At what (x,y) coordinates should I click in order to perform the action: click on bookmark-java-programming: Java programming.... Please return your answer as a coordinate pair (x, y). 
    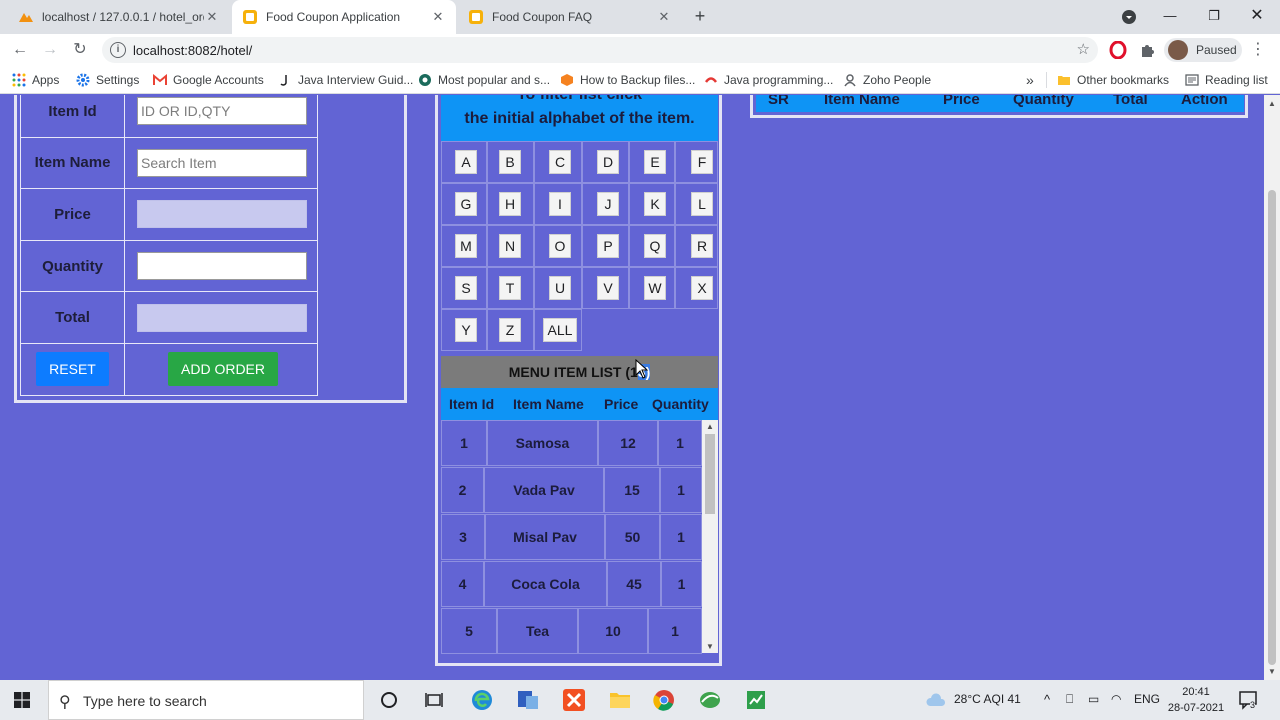
    Looking at the image, I should click on (768, 80).